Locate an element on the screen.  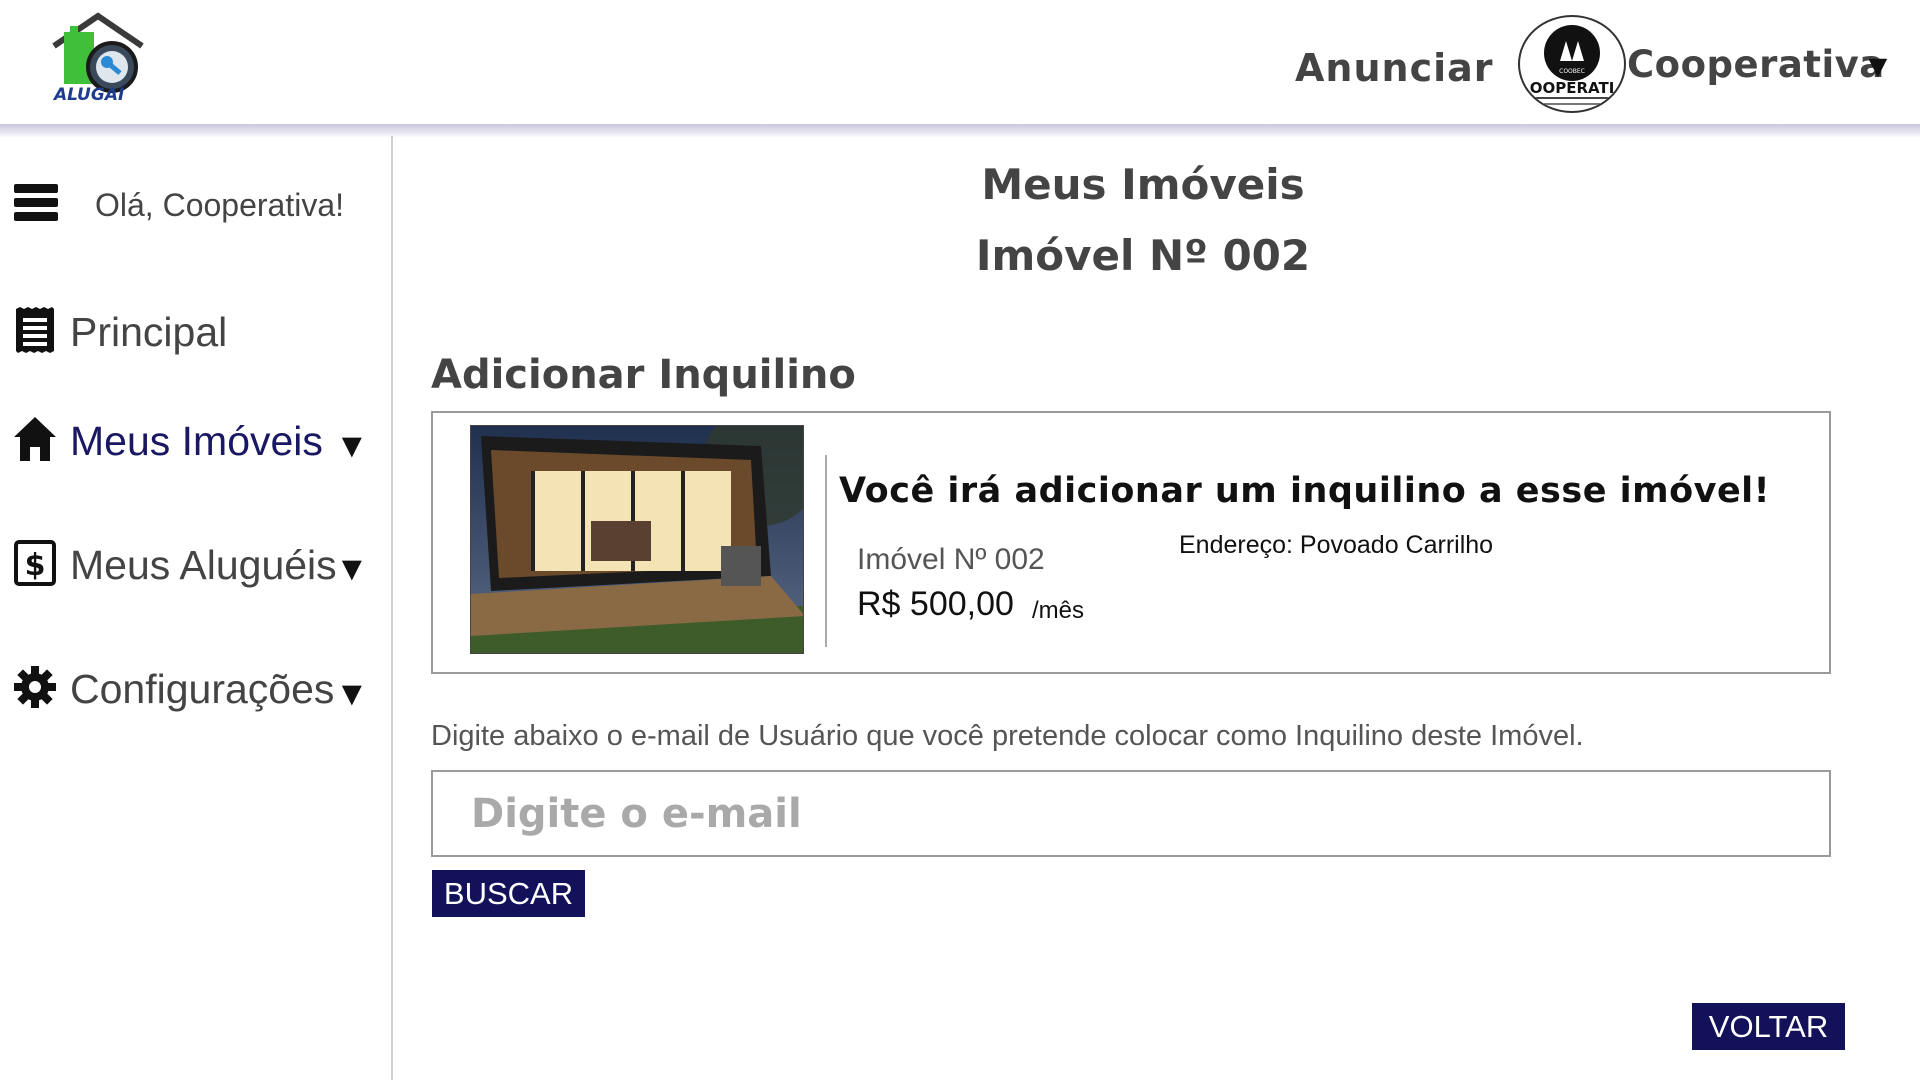
anunciar-link: Anunciar is located at coordinates (1394, 68).